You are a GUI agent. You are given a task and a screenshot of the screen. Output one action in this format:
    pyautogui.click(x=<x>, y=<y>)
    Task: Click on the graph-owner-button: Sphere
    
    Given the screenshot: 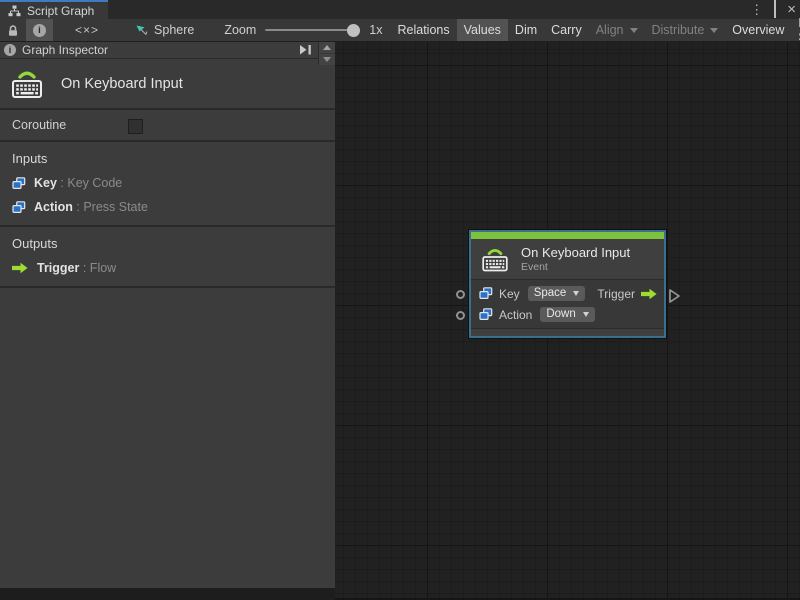 What is the action you would take?
    pyautogui.click(x=162, y=30)
    